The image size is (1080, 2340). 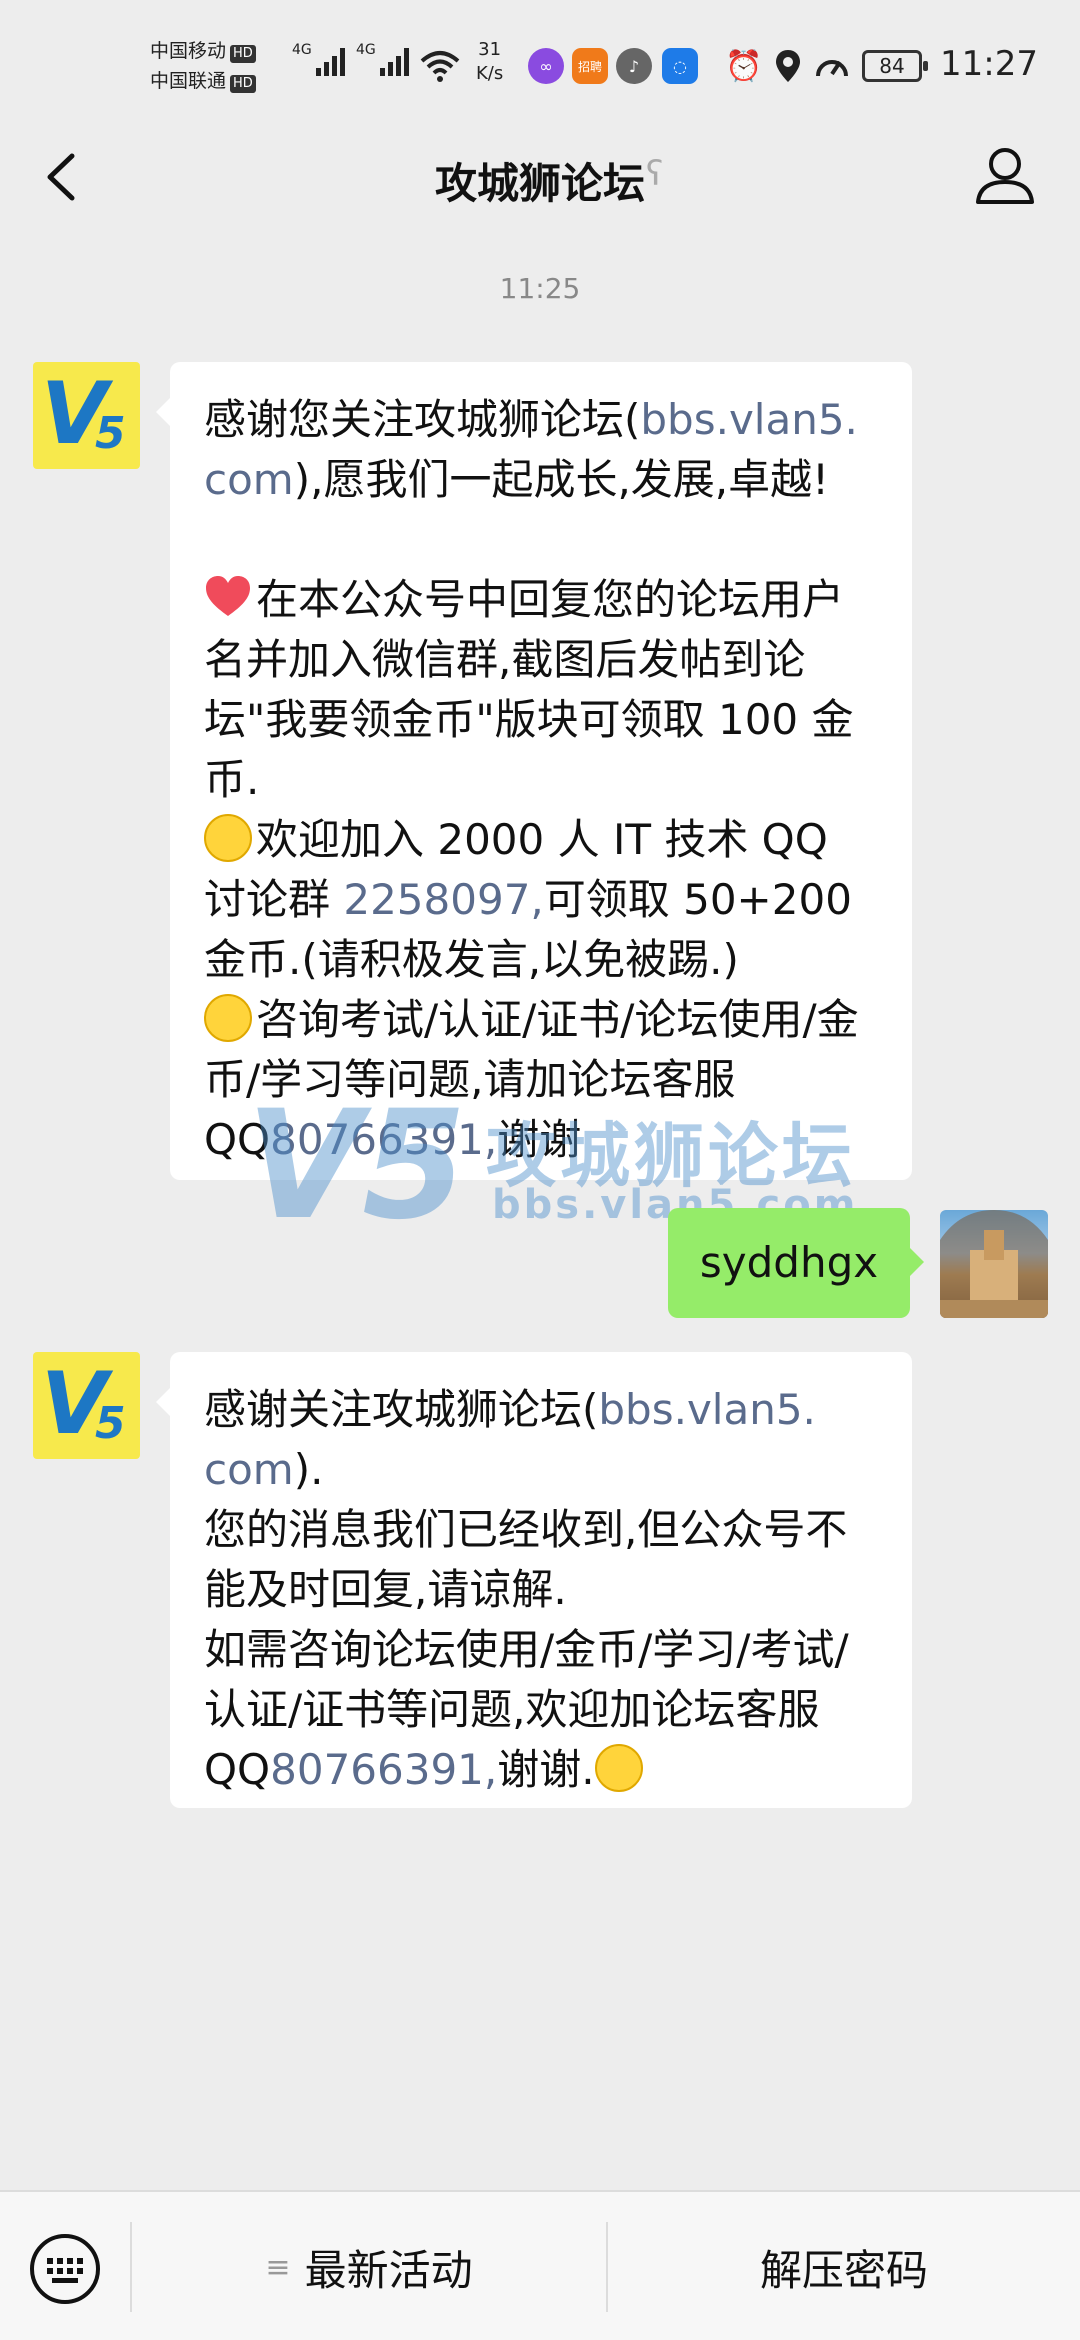 I want to click on speedometer-icon, so click(x=832, y=66).